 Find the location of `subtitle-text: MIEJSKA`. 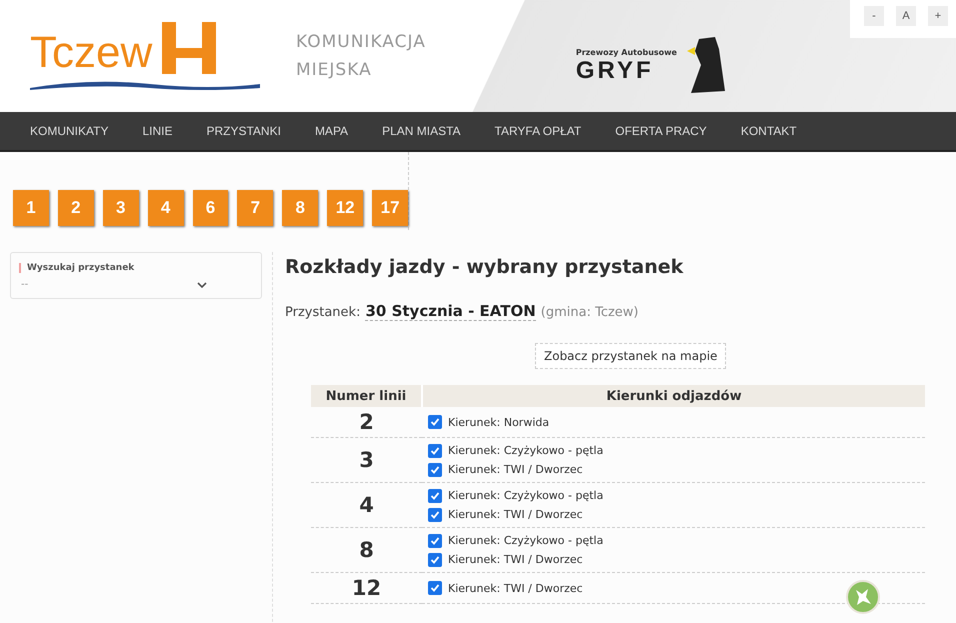

subtitle-text: MIEJSKA is located at coordinates (334, 70).